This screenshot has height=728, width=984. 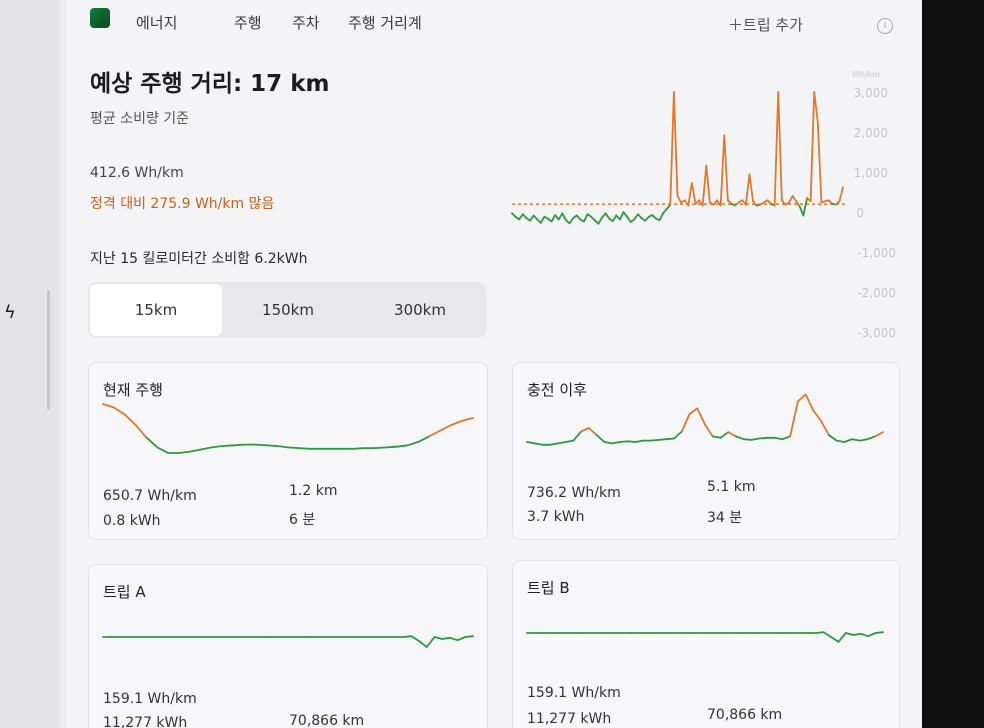 I want to click on card-rate: 736.2 Wh/km, so click(x=574, y=493).